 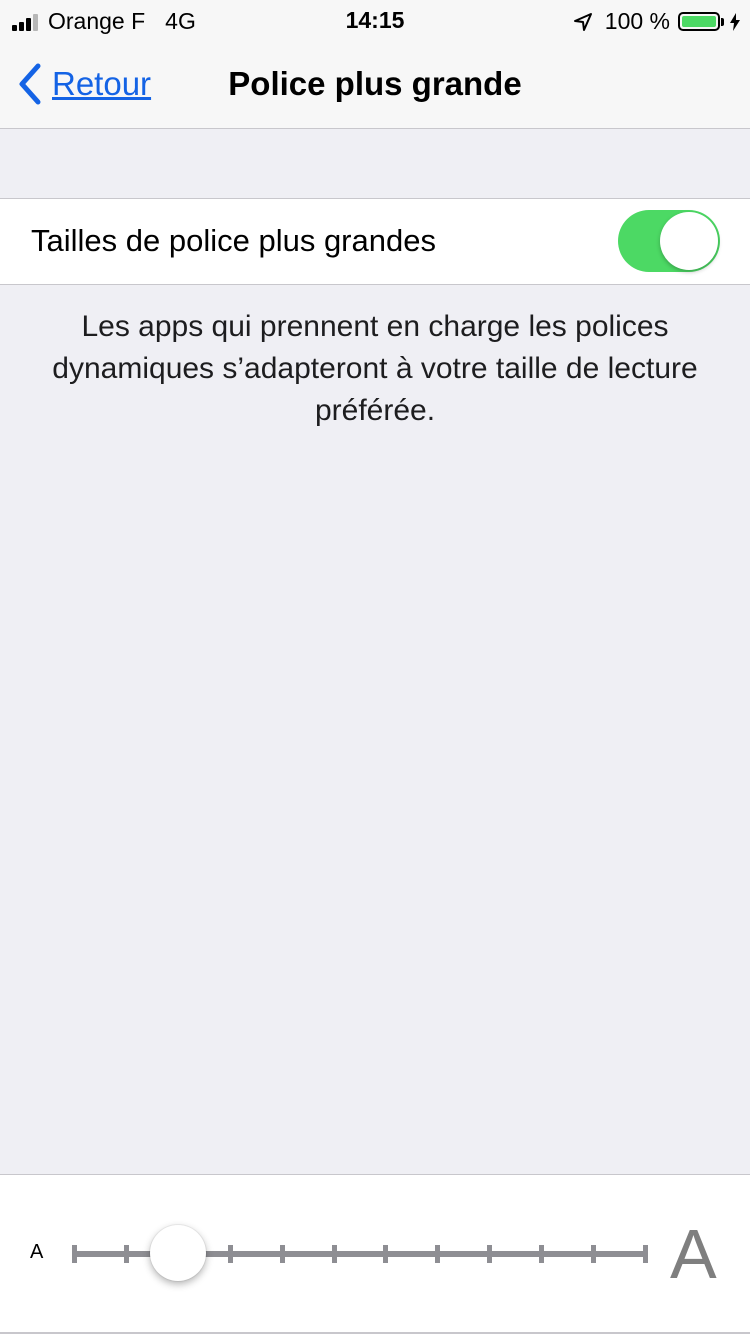 I want to click on battery-icon, so click(x=699, y=21).